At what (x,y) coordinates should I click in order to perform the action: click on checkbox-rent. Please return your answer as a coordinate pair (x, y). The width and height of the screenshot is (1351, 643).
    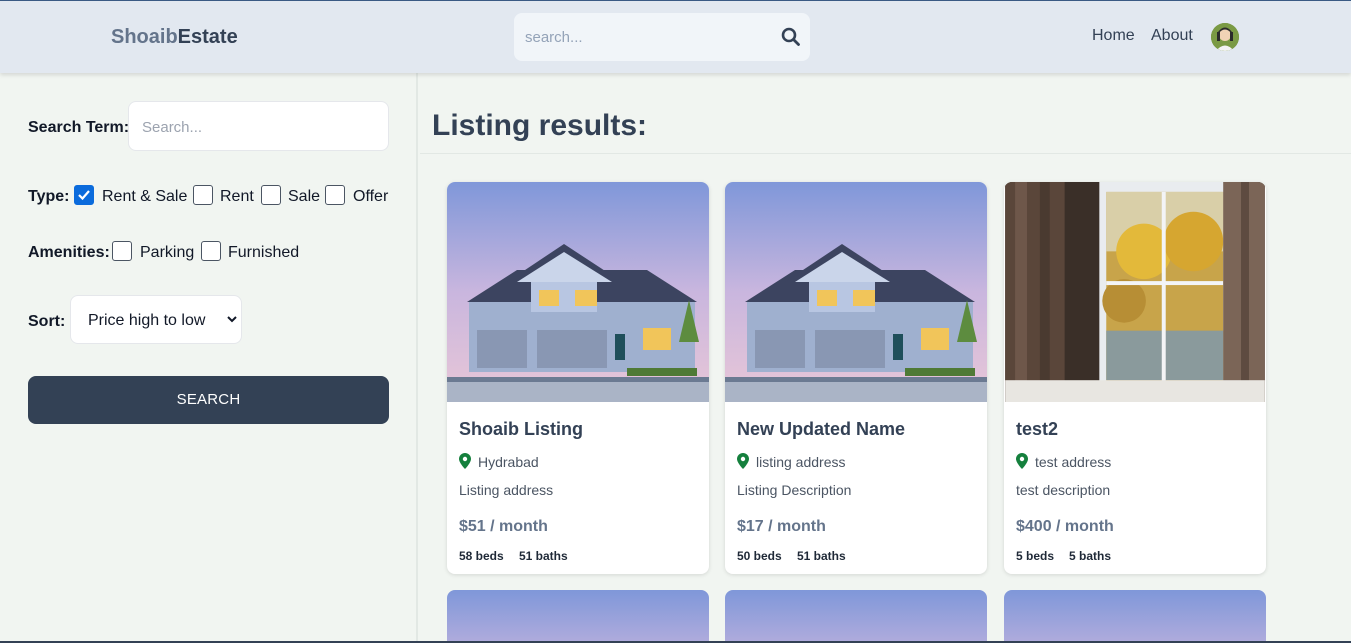
    Looking at the image, I should click on (203, 195).